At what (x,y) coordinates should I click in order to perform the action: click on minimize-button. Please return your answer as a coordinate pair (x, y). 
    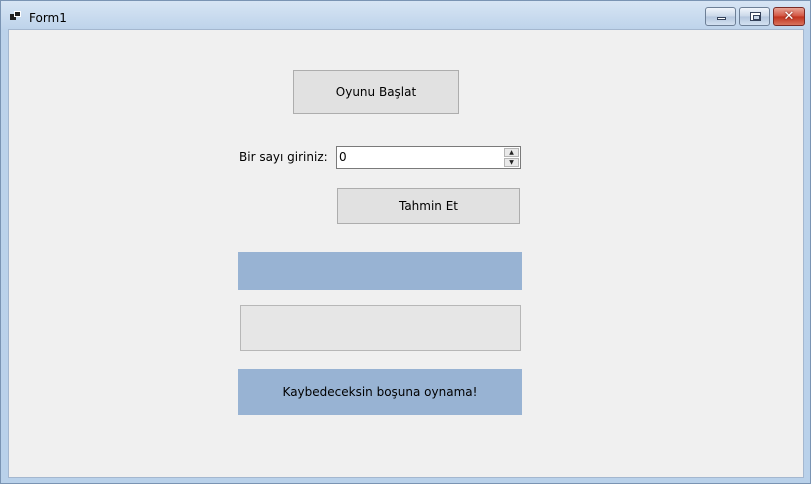
    Looking at the image, I should click on (720, 16).